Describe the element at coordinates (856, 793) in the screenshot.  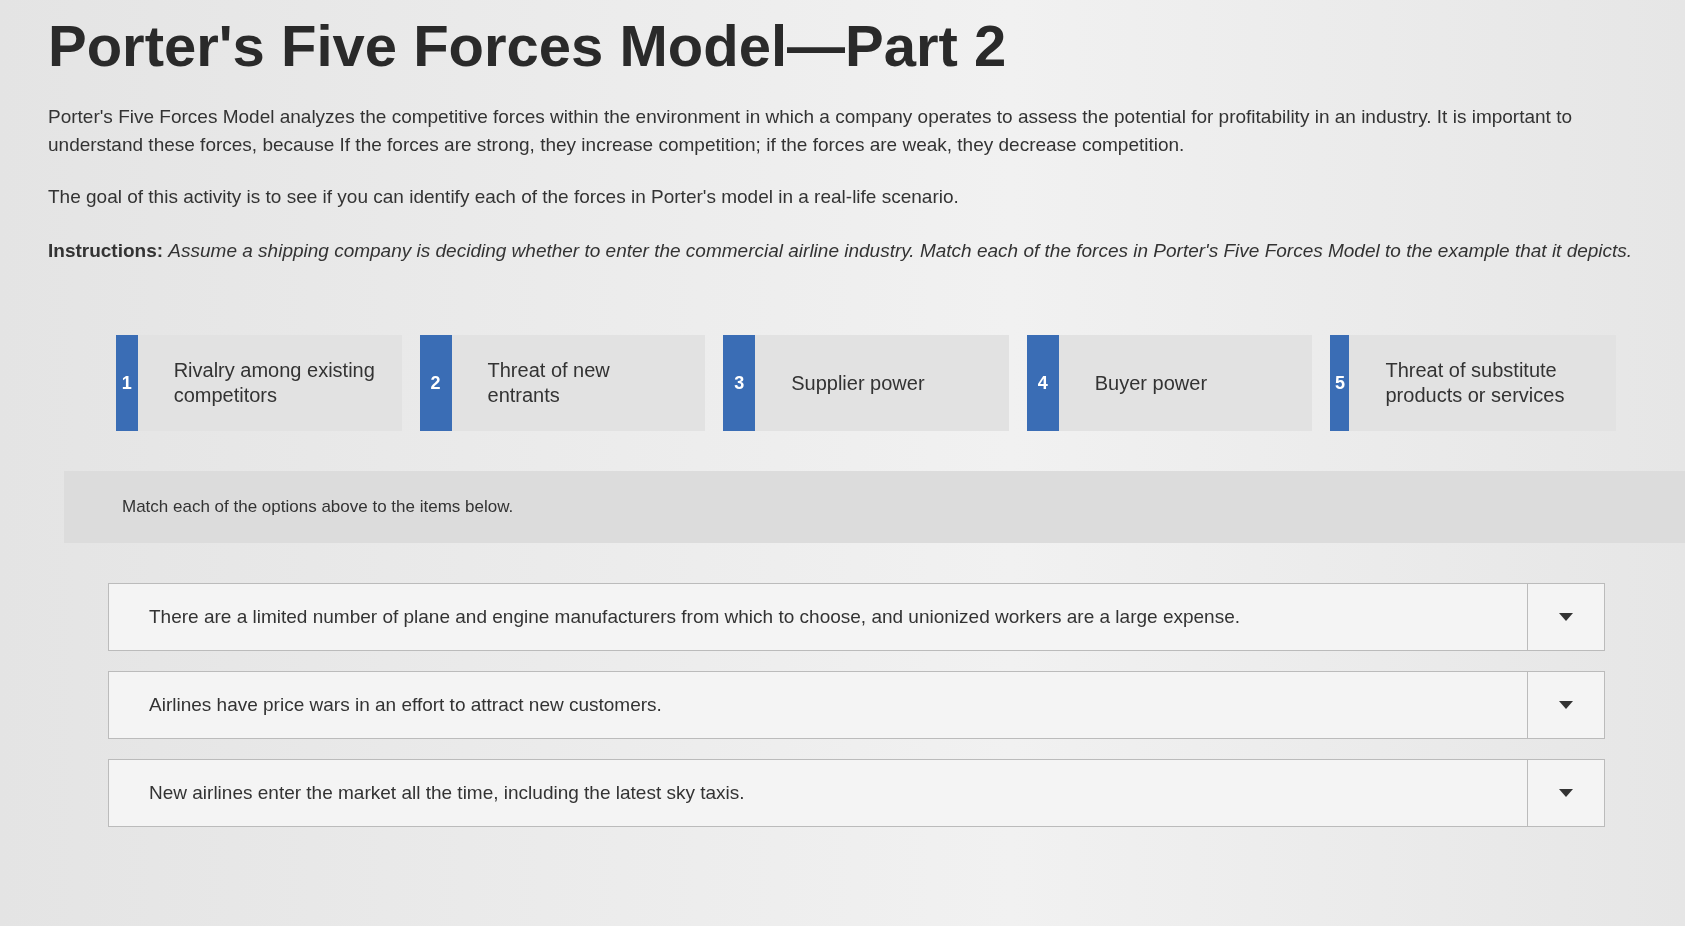
I see `match-dropdown: New airlines enter the market all the time, including the latest sky taxis.` at that location.